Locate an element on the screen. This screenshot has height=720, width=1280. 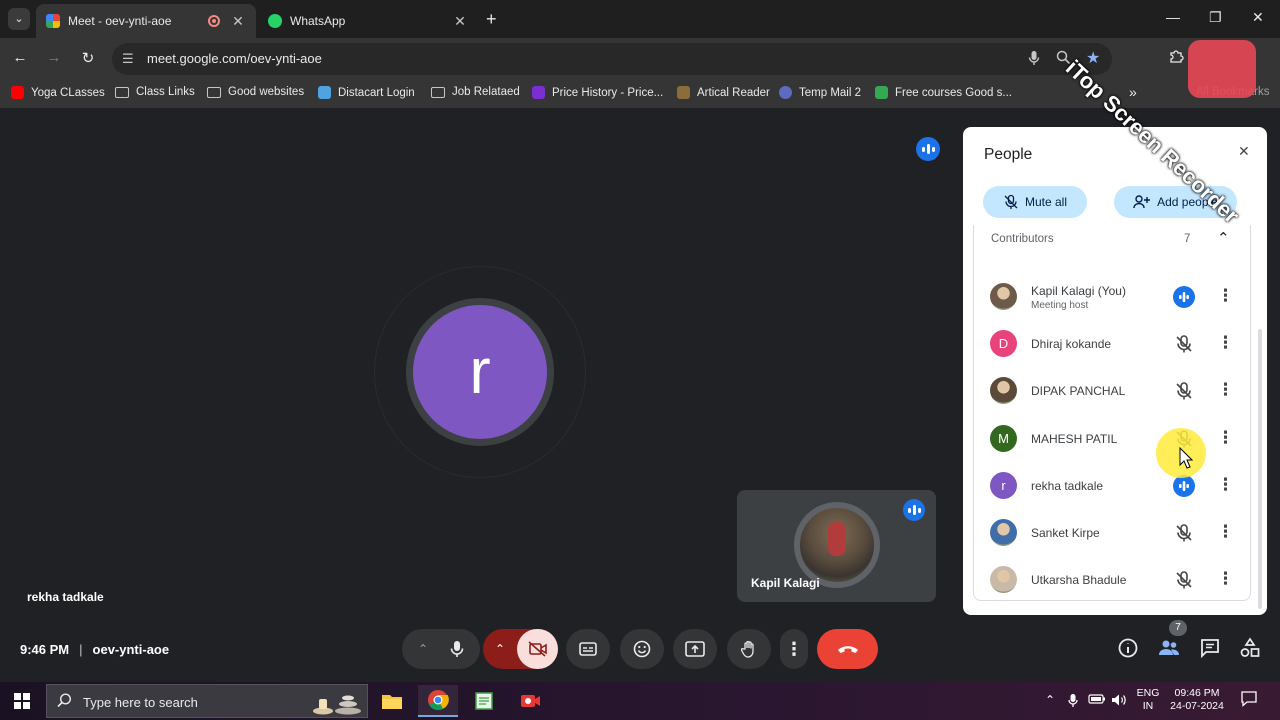
screen-recorder-app-icon is located at coordinates (530, 701).